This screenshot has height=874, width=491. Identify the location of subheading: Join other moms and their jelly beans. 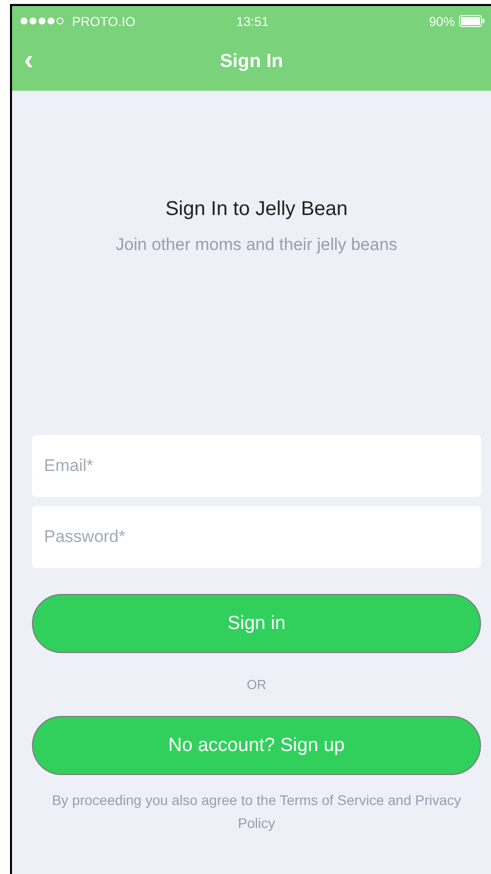
(257, 245).